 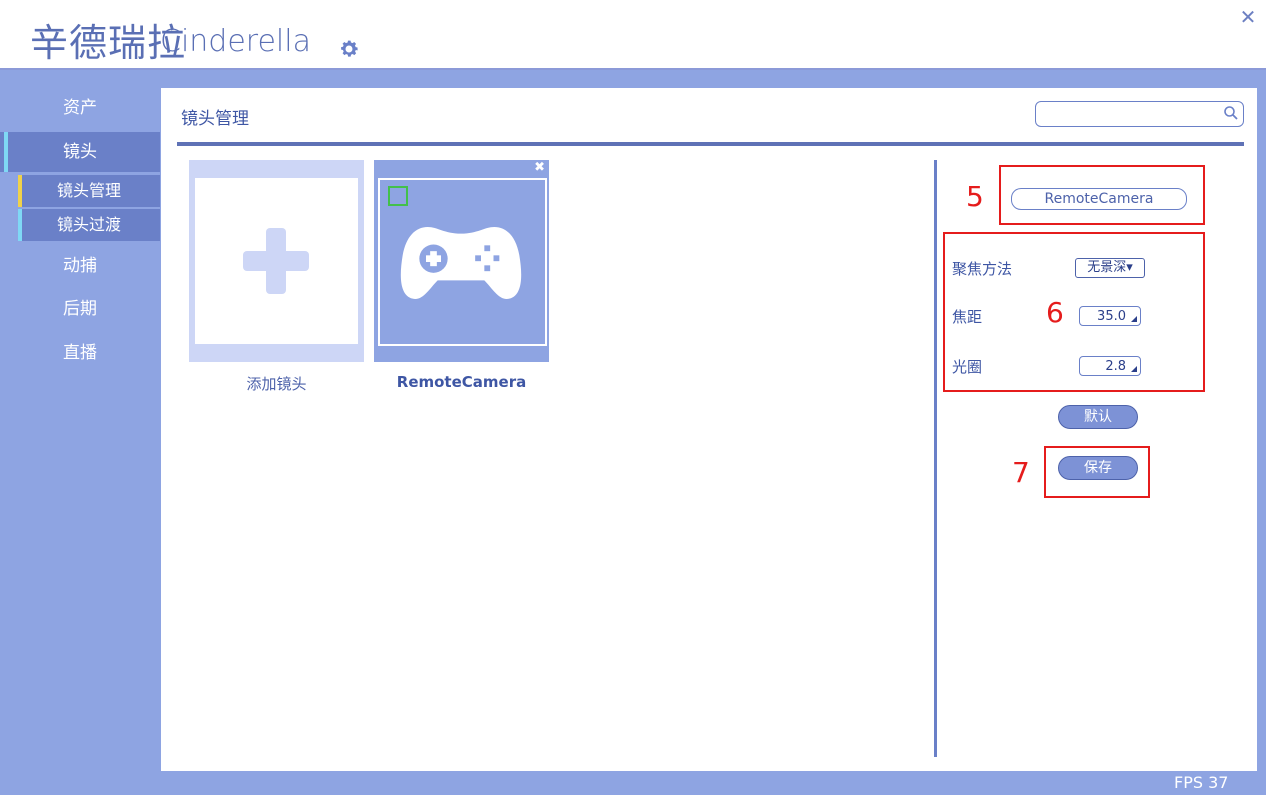 What do you see at coordinates (1231, 113) in the screenshot?
I see `search-icon` at bounding box center [1231, 113].